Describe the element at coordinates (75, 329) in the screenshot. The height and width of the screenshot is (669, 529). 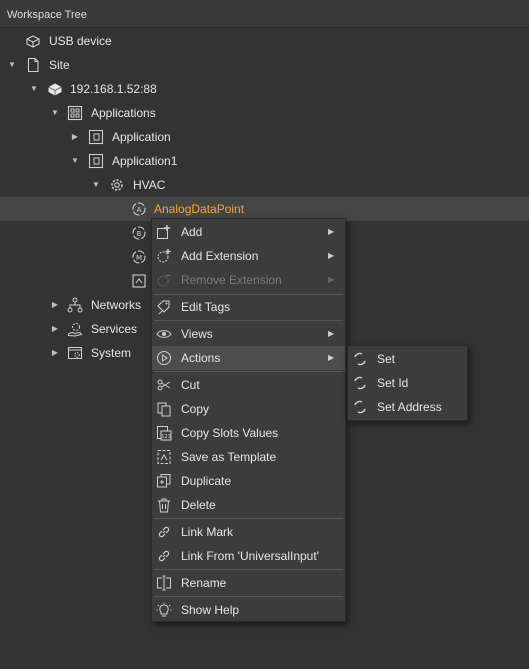
I see `services-icon` at that location.